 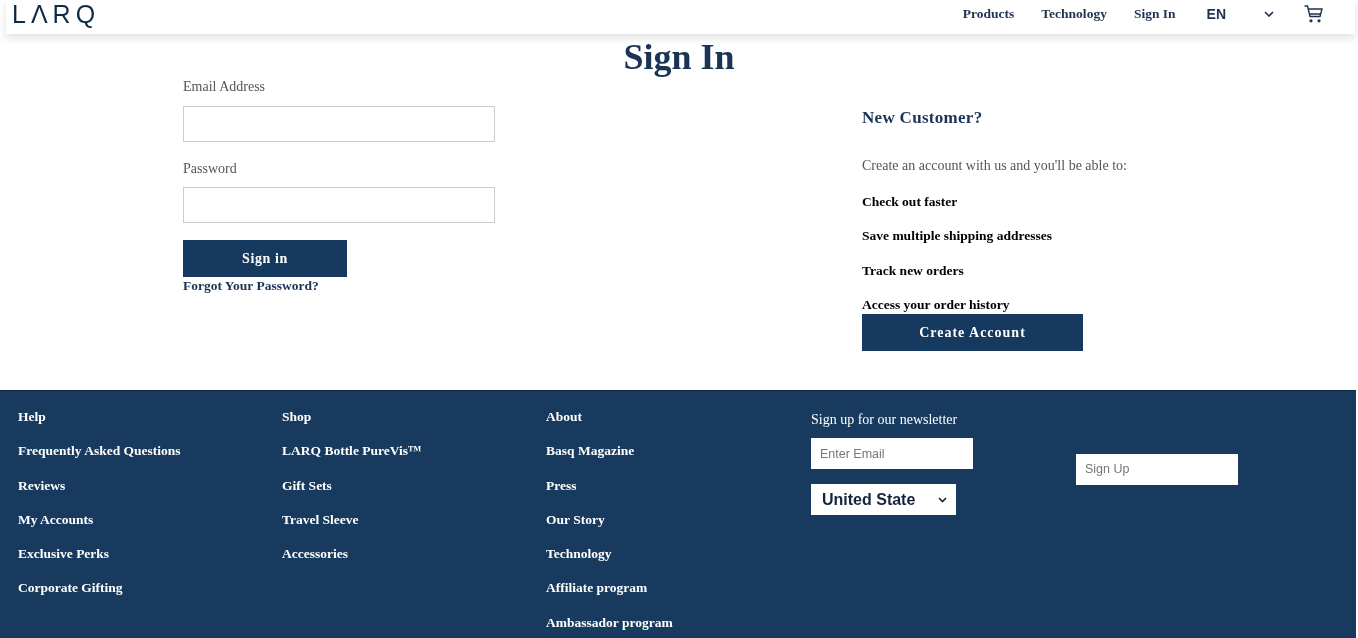 What do you see at coordinates (957, 236) in the screenshot?
I see `benefit-text: Save multiple shipping addresses` at bounding box center [957, 236].